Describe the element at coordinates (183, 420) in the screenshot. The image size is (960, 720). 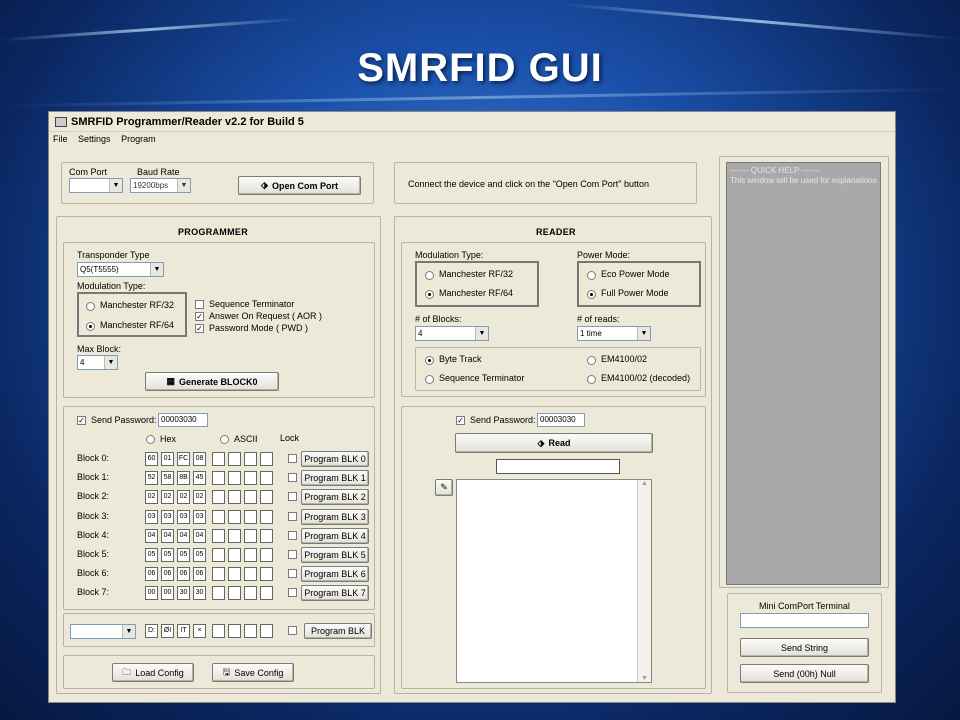
I see `send-password-input: 00003030` at that location.